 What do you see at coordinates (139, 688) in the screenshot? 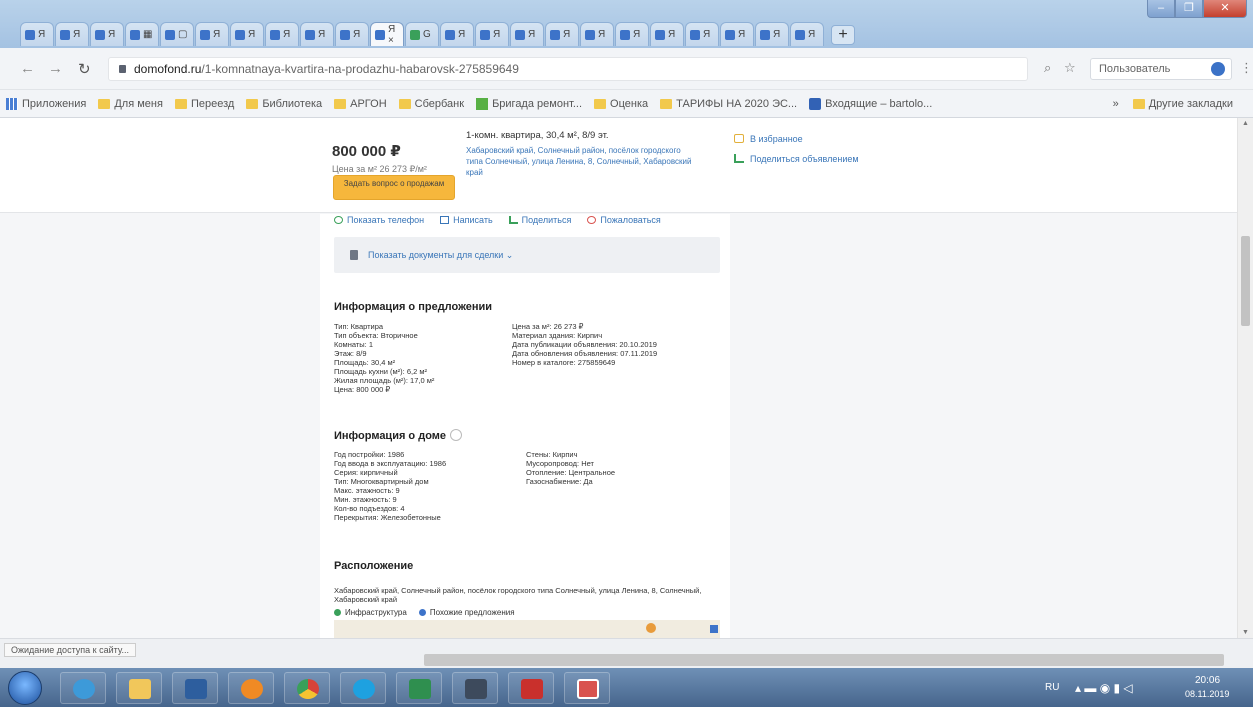
I see `explorer-taskbar-button` at bounding box center [139, 688].